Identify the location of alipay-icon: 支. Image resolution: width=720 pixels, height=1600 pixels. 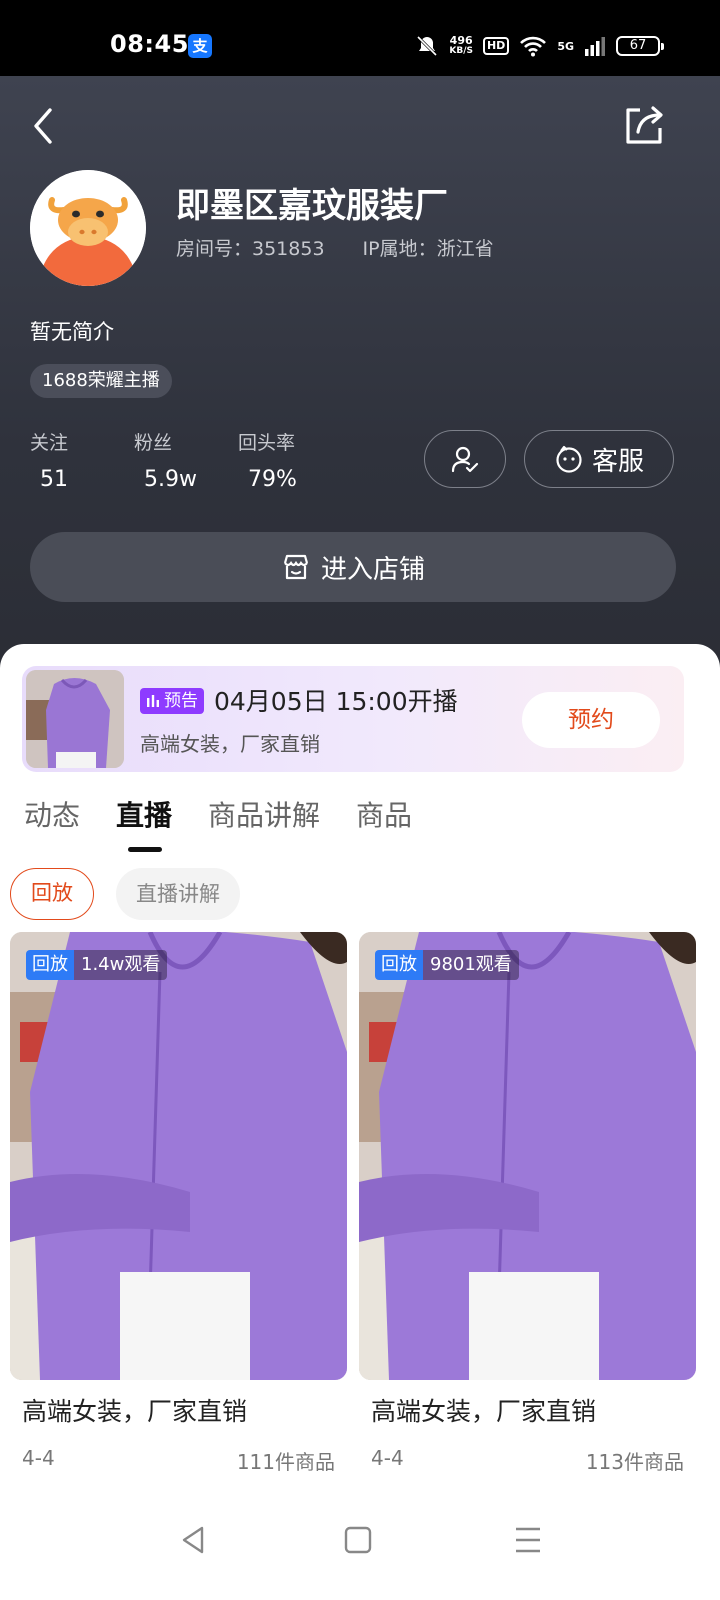
(200, 46).